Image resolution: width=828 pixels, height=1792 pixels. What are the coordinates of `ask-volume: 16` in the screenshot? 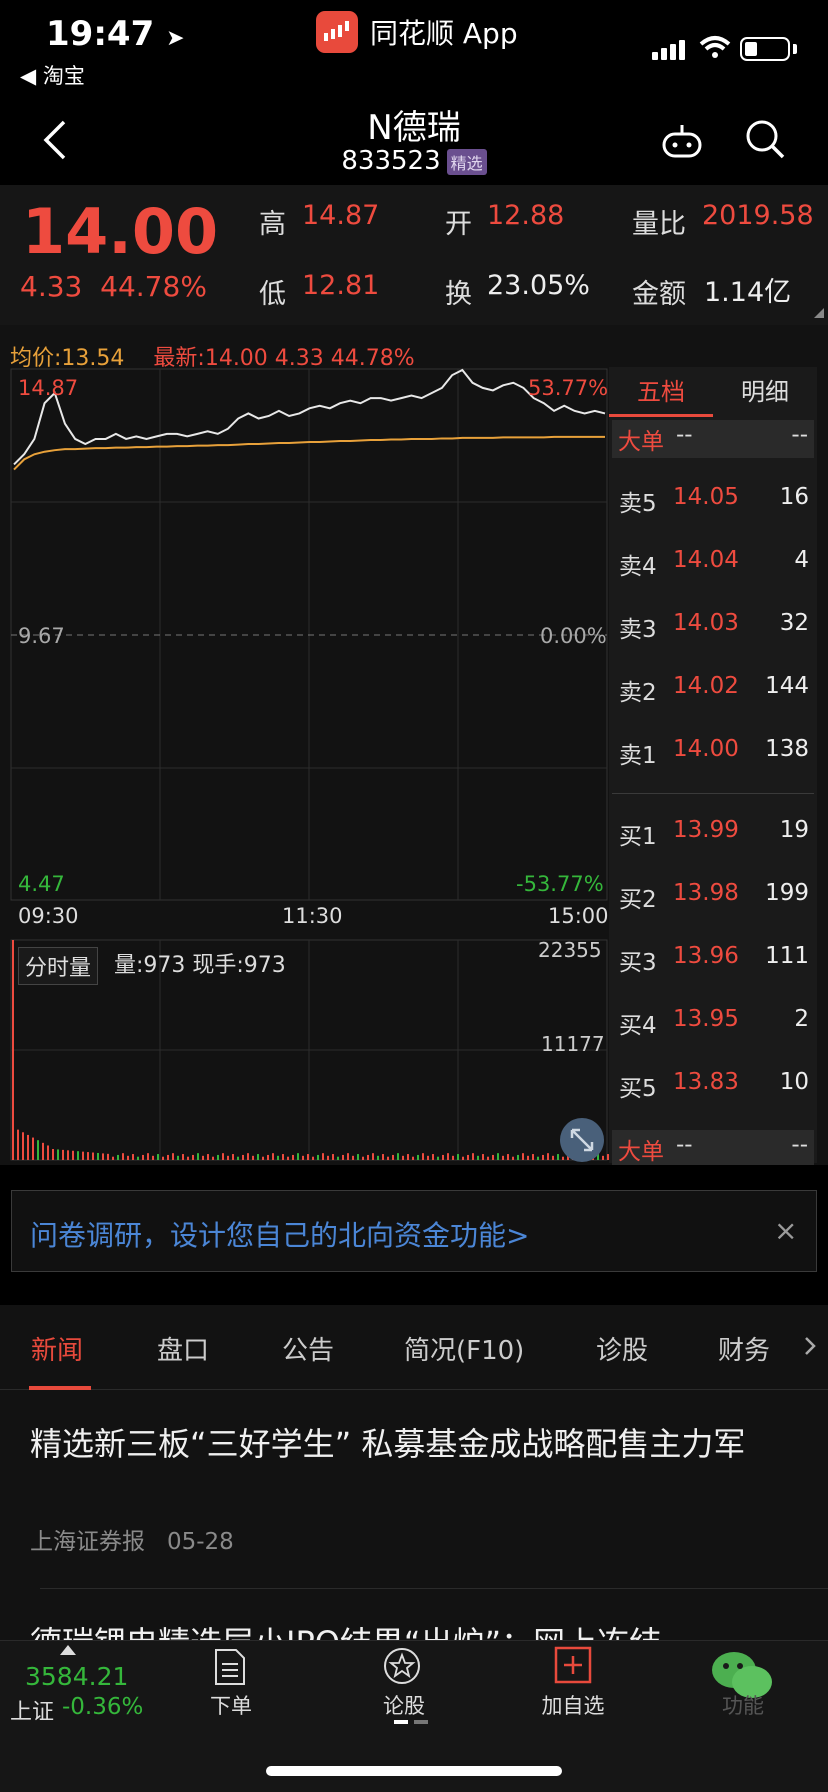 It's located at (794, 497).